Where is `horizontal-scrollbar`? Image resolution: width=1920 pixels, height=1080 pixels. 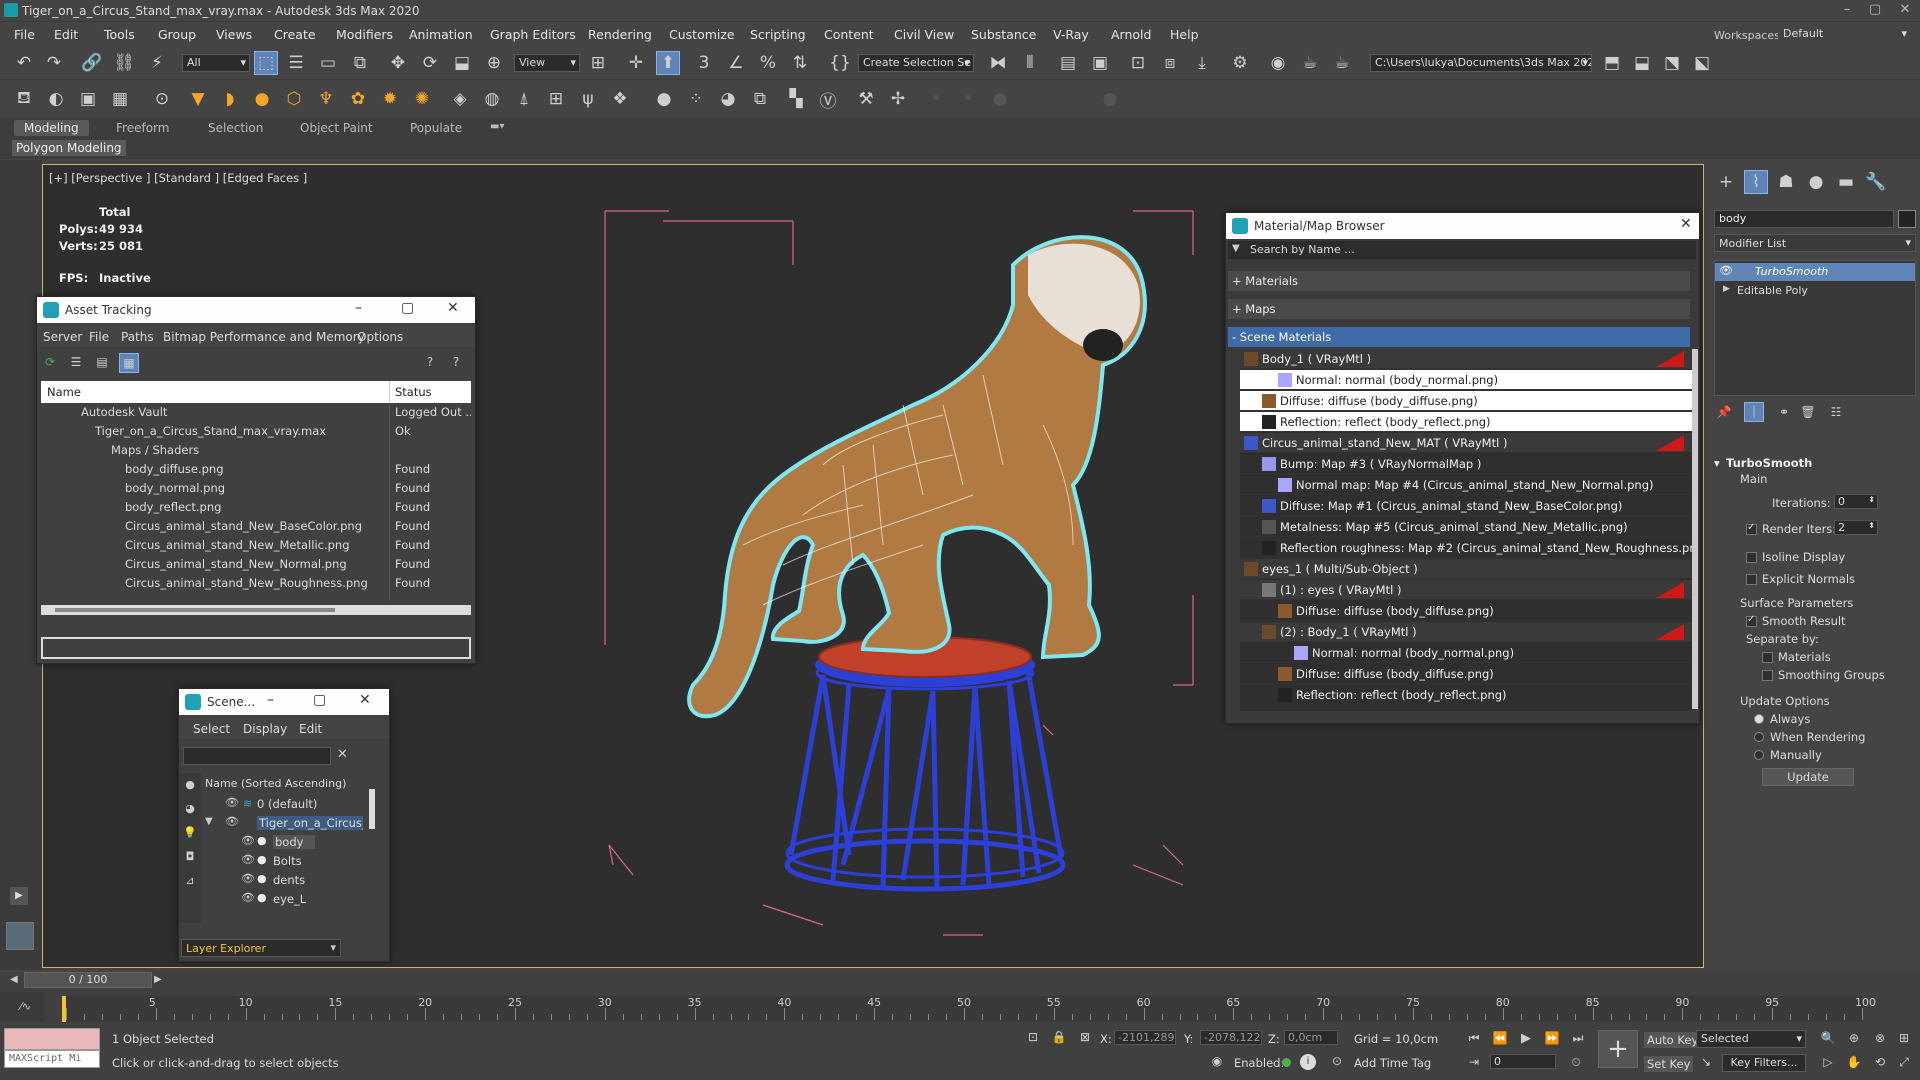 horizontal-scrollbar is located at coordinates (256, 610).